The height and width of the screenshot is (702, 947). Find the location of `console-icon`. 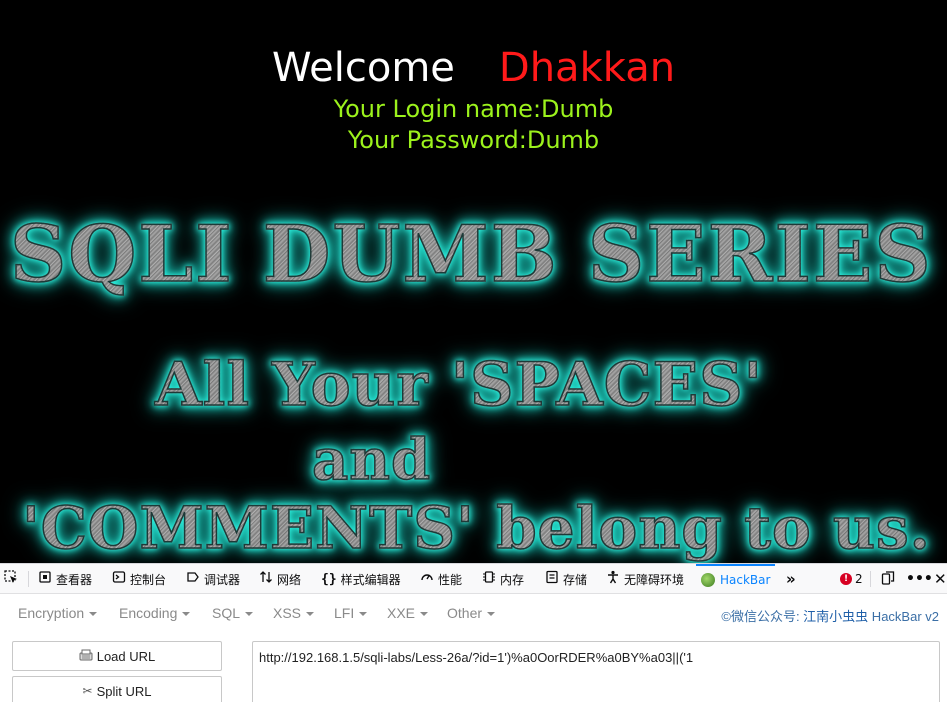

console-icon is located at coordinates (119, 579).